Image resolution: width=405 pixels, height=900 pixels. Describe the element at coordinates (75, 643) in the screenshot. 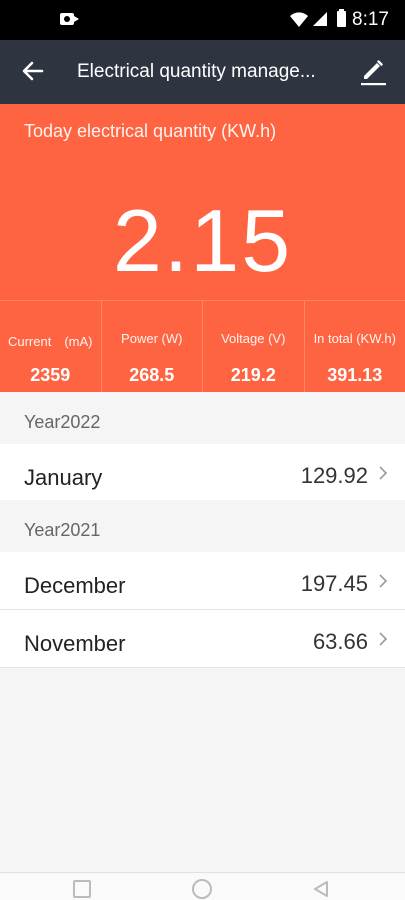

I see `month-name: November` at that location.